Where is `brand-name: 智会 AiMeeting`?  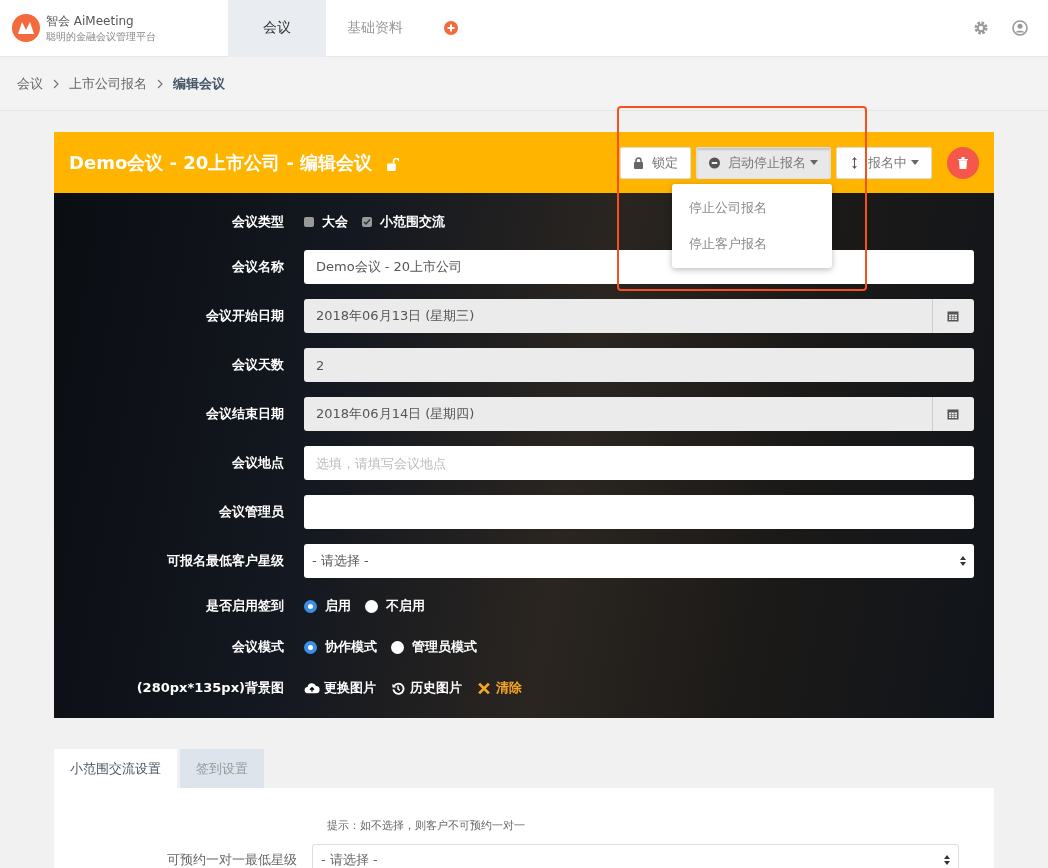
brand-name: 智会 AiMeeting is located at coordinates (90, 21).